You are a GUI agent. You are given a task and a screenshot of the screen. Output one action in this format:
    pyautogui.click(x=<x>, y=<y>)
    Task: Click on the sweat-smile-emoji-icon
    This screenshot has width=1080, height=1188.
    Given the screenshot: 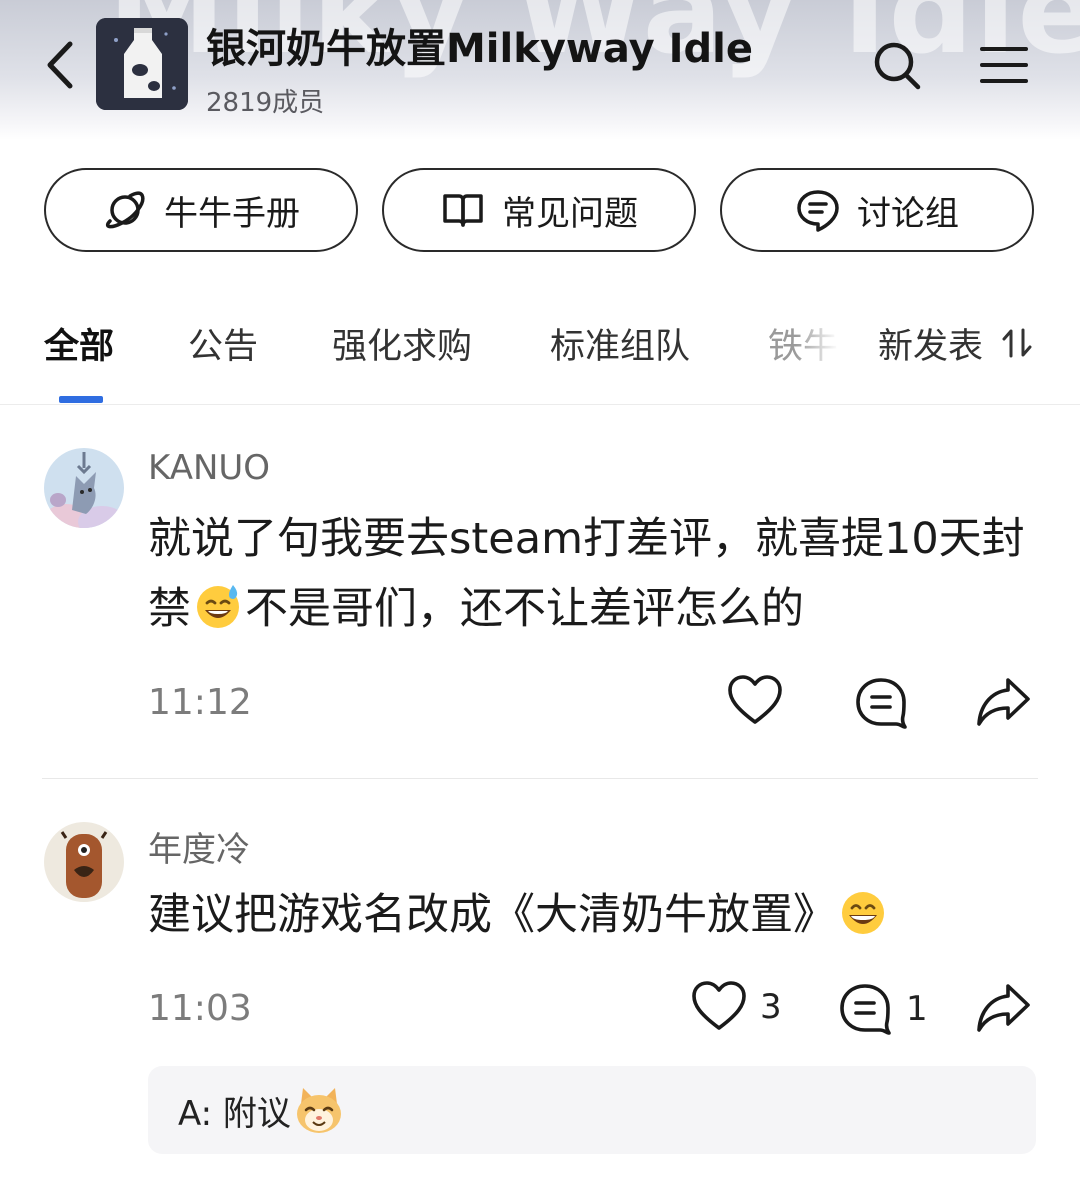 What is the action you would take?
    pyautogui.click(x=218, y=606)
    